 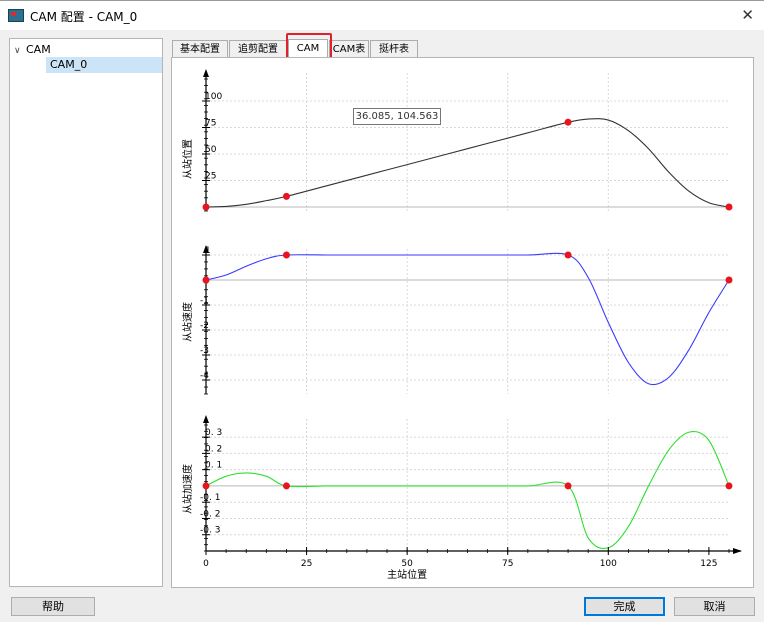 I want to click on y-tick-label: 50, so click(x=211, y=150).